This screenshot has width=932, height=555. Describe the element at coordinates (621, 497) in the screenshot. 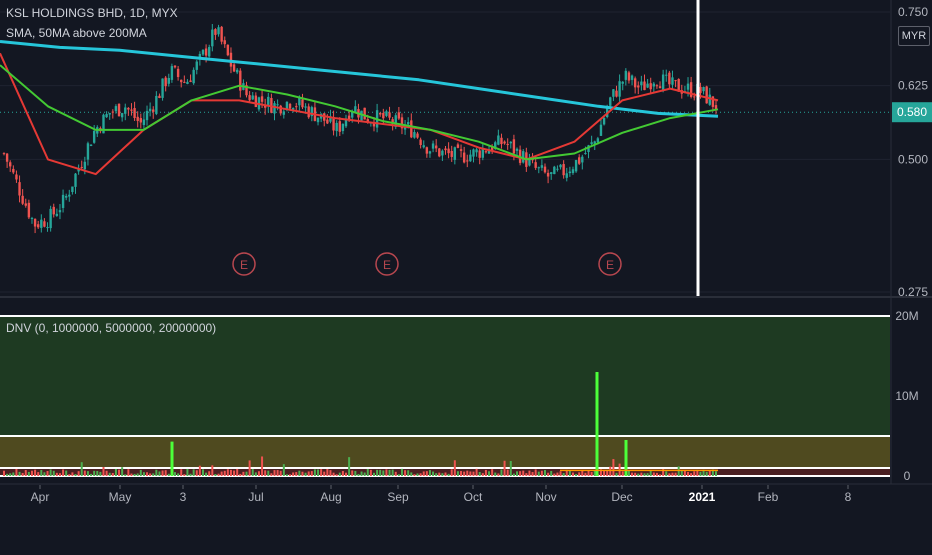

I see `time-tick-label-8: Dec` at that location.